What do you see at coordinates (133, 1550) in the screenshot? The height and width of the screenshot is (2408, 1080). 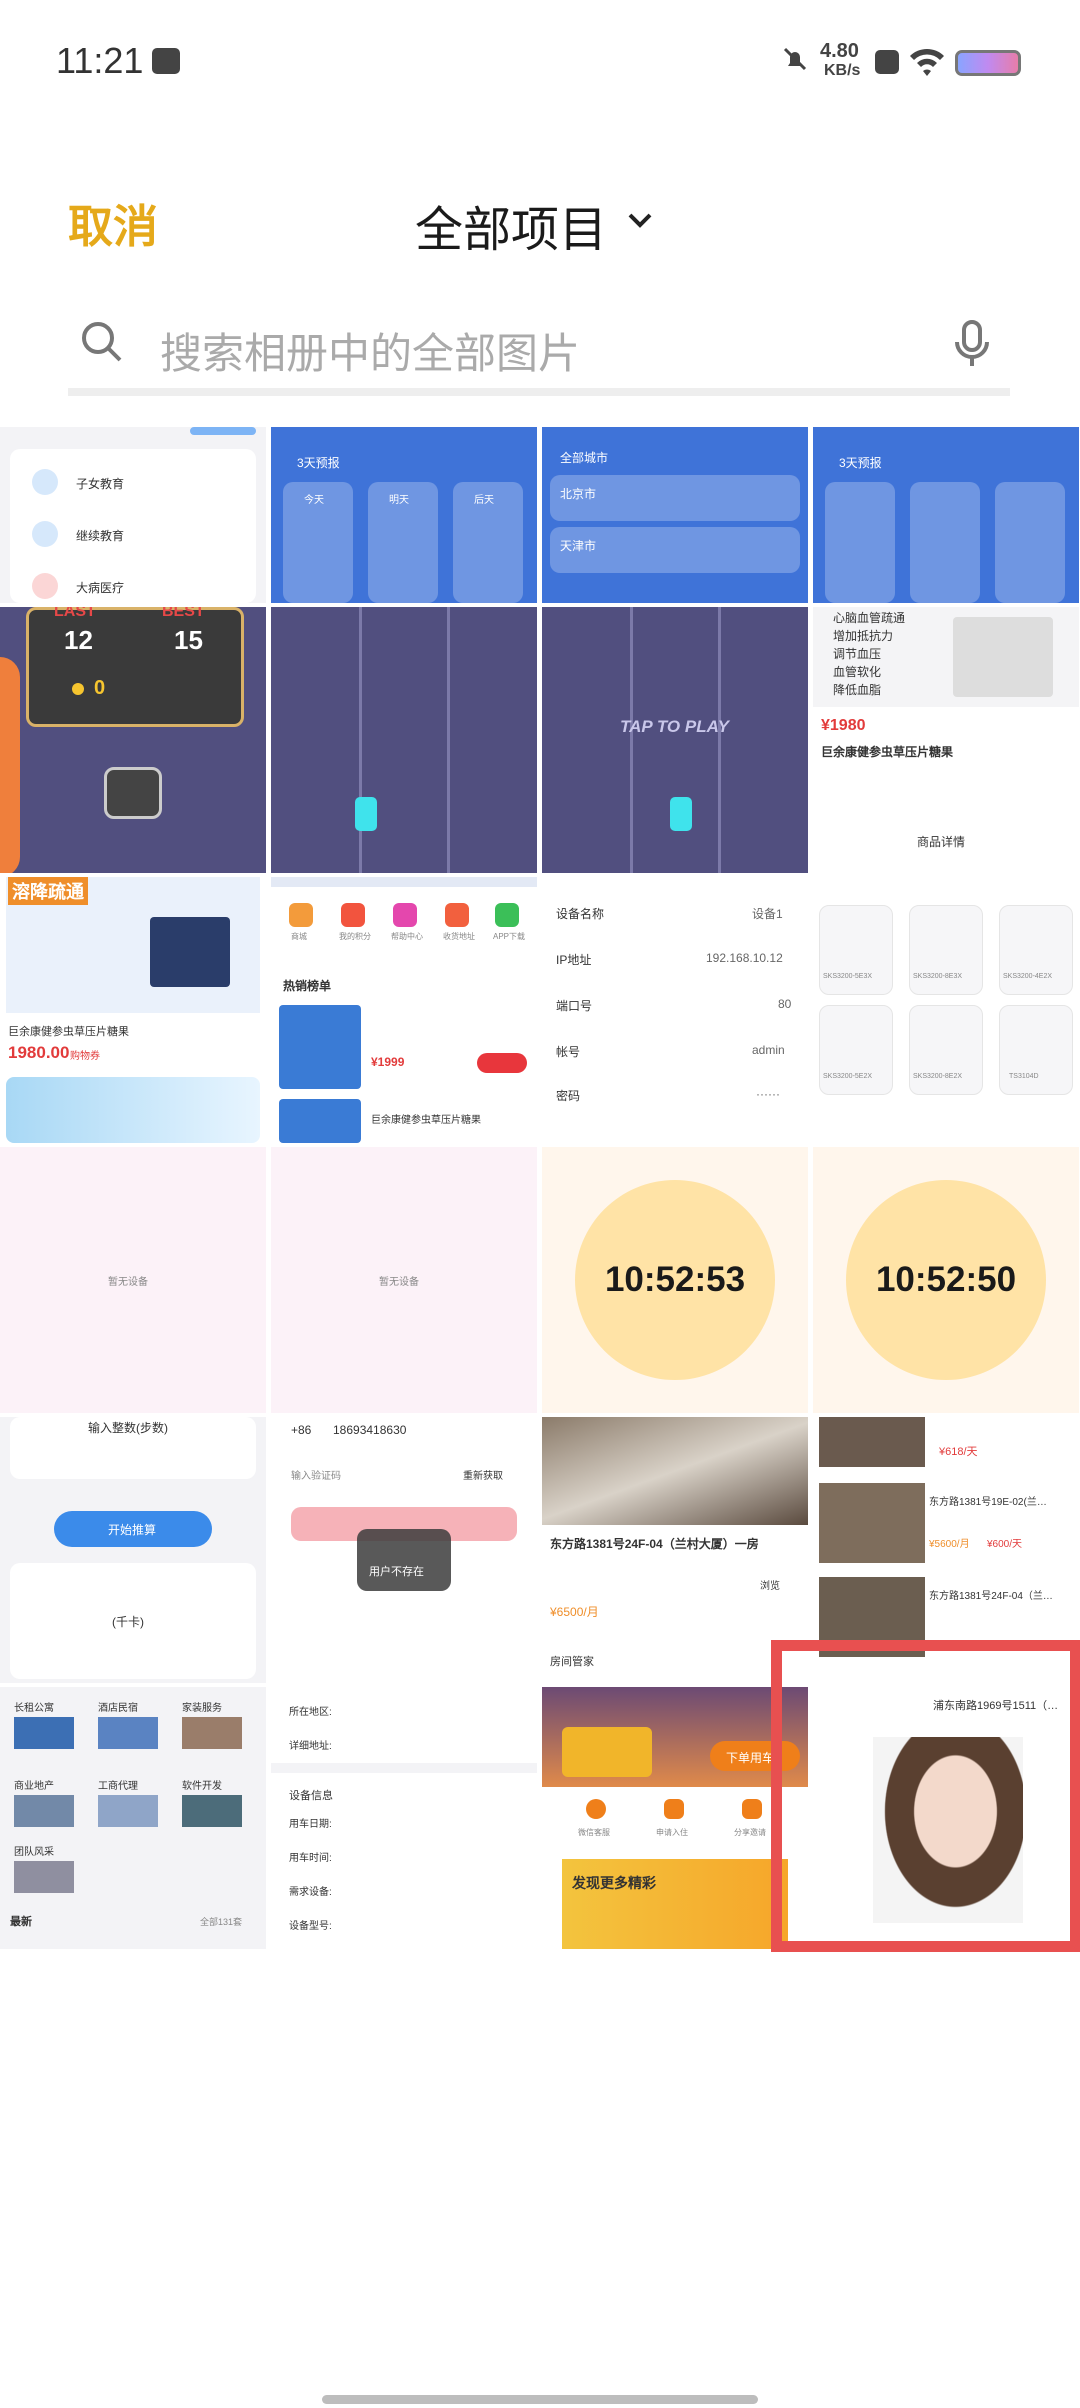 I see `thumbnail-17: 输入整数(步数) 开始推算 (千卡)` at bounding box center [133, 1550].